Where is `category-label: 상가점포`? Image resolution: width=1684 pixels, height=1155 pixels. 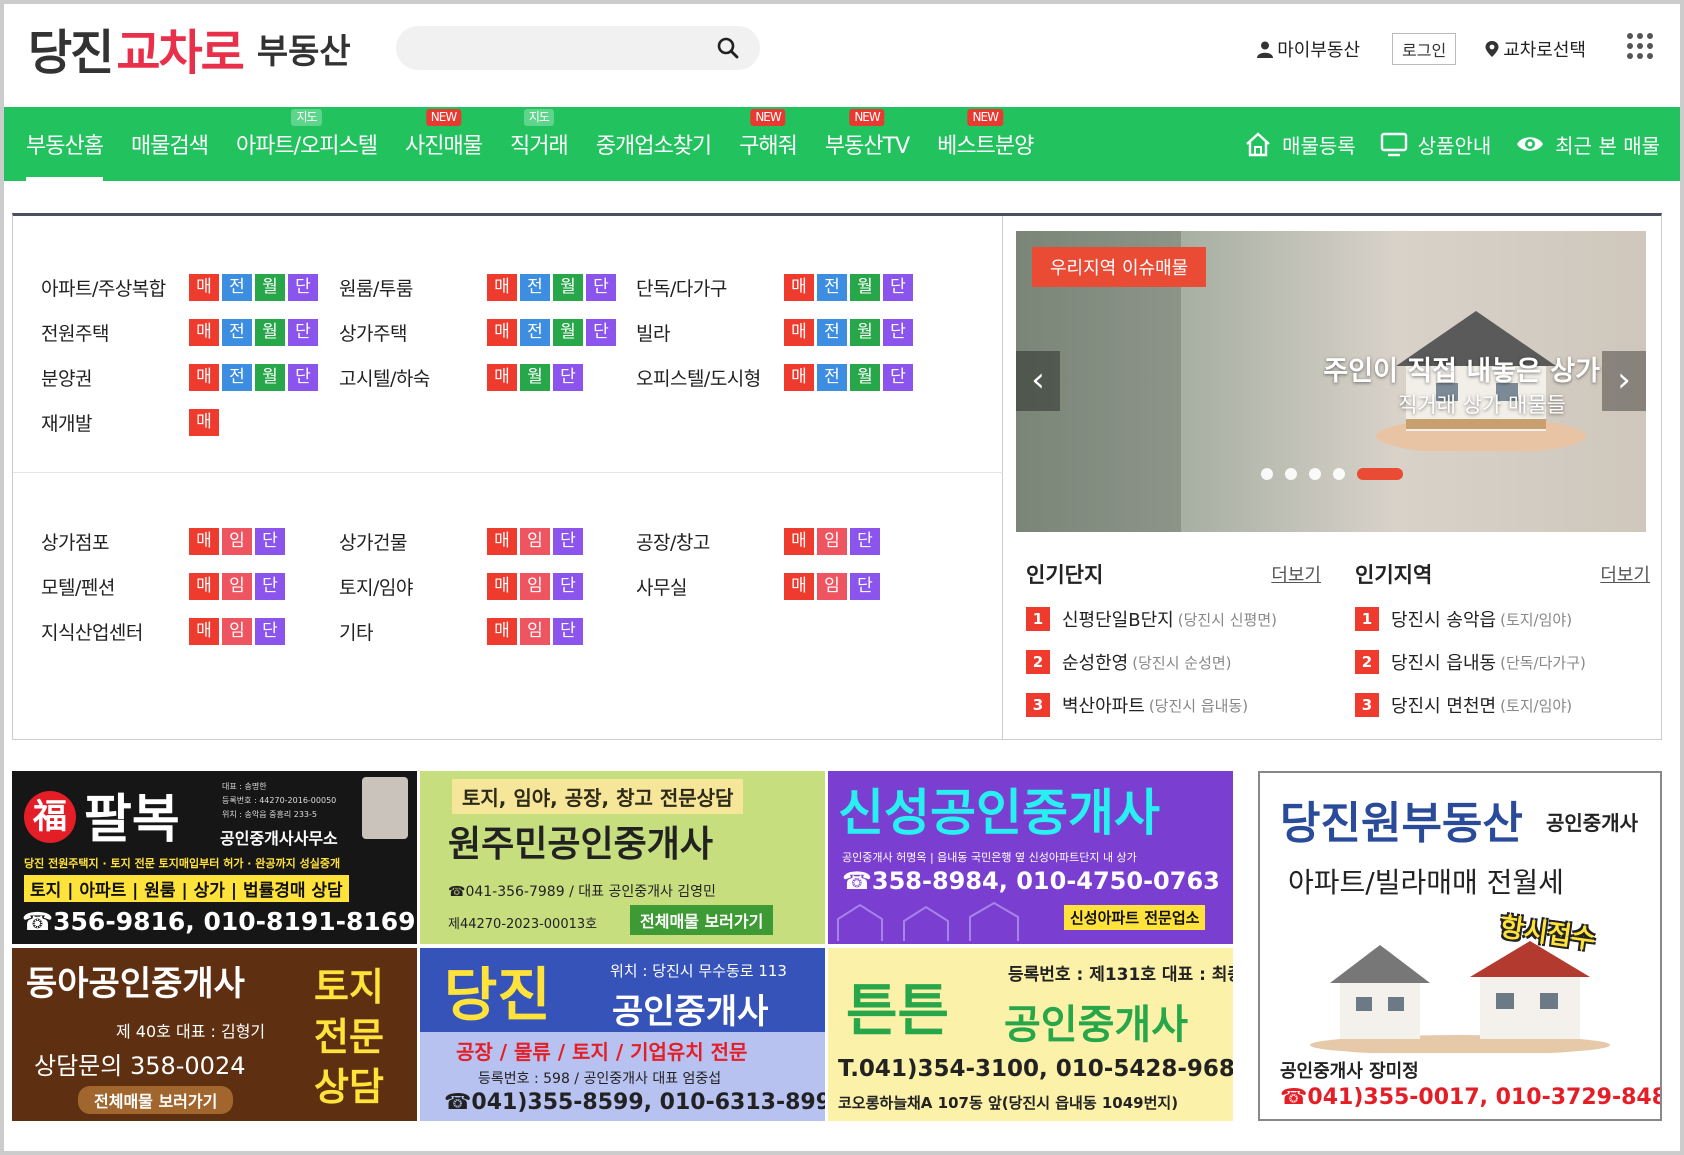 category-label: 상가점포 is located at coordinates (115, 541).